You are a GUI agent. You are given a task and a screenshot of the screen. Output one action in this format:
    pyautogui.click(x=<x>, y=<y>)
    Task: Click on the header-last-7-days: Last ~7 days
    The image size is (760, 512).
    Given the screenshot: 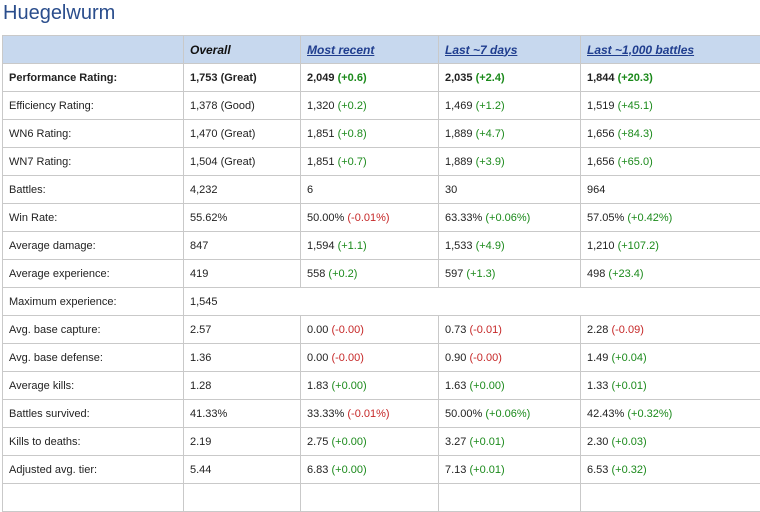 What is the action you would take?
    pyautogui.click(x=510, y=50)
    